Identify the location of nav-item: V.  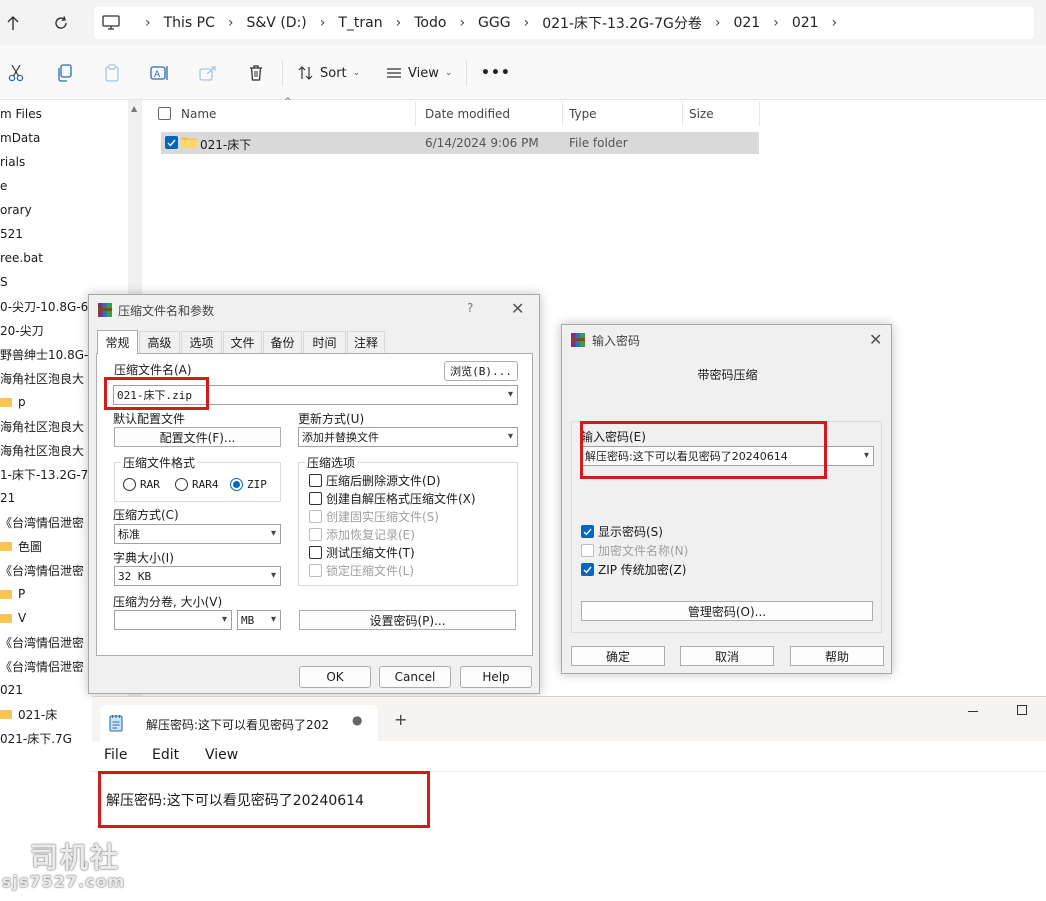
(13, 618).